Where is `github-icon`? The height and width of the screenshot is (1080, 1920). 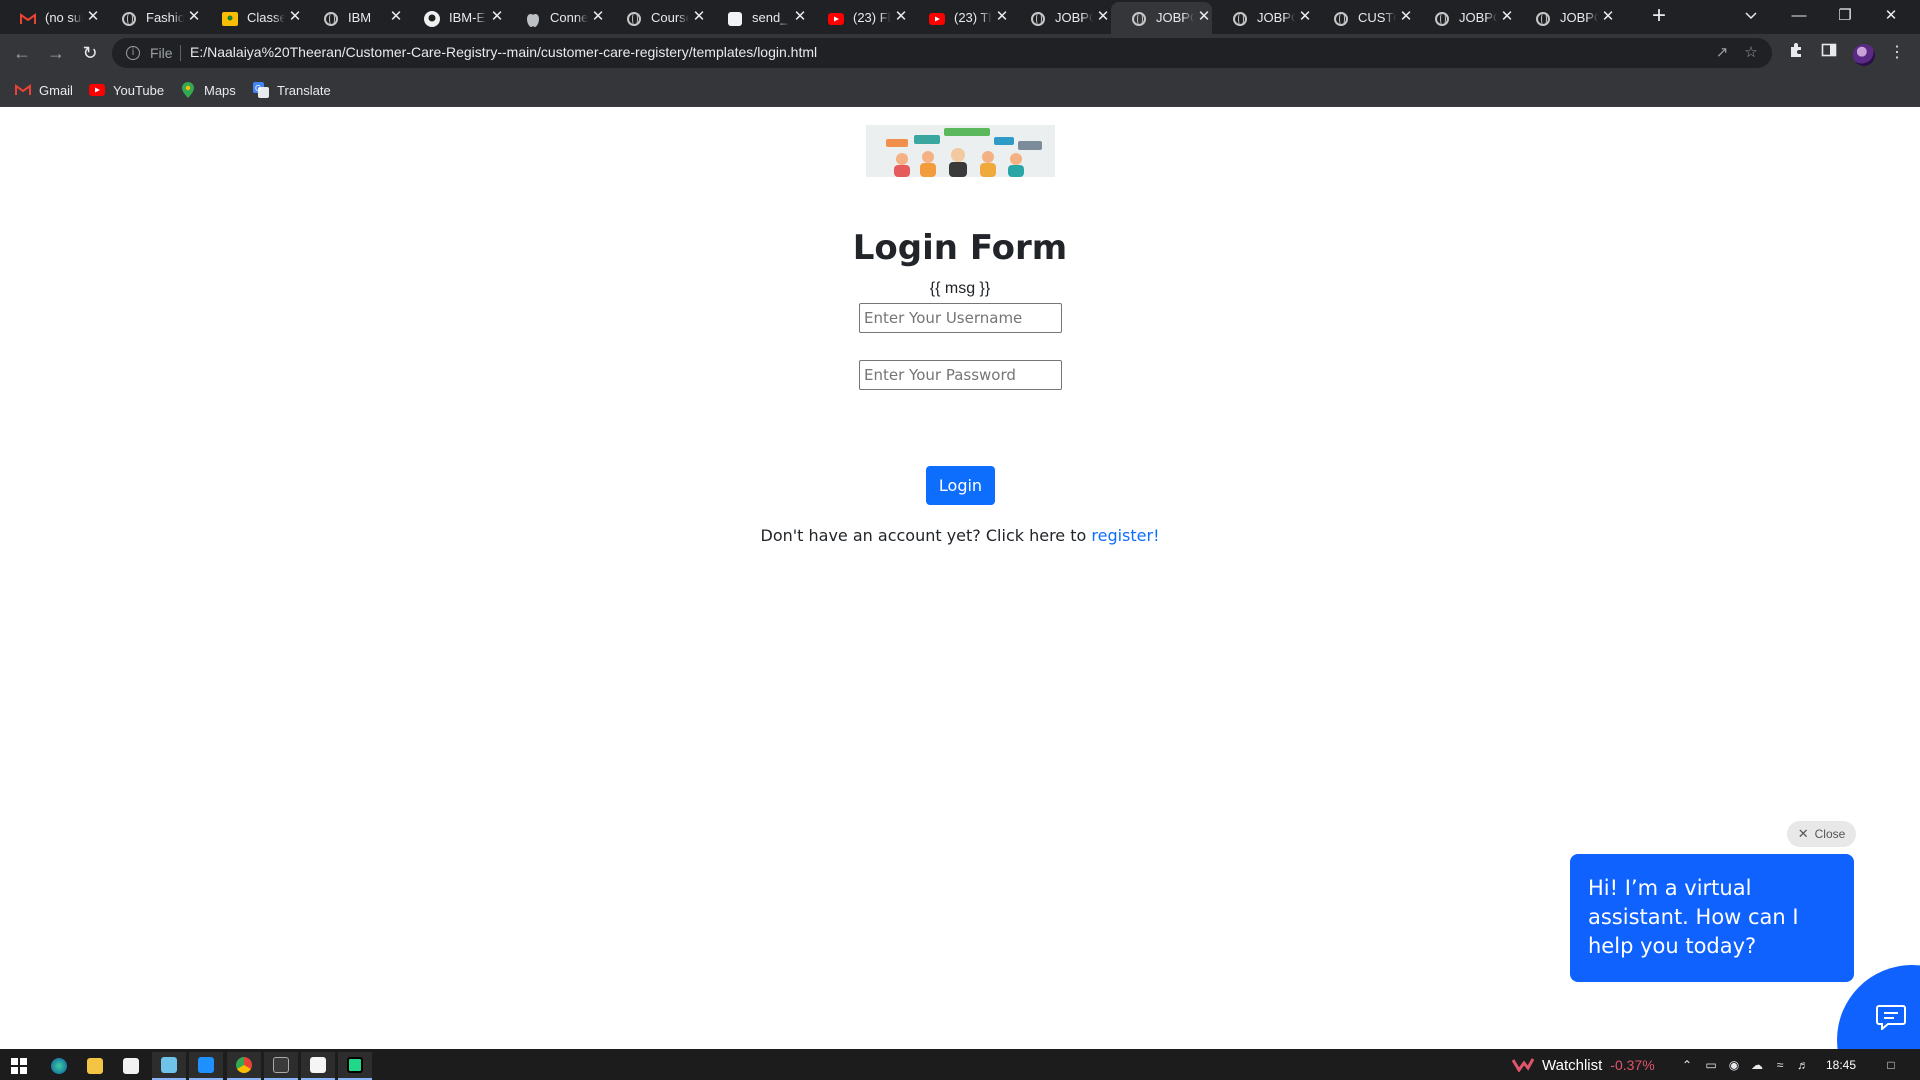
github-icon is located at coordinates (432, 19).